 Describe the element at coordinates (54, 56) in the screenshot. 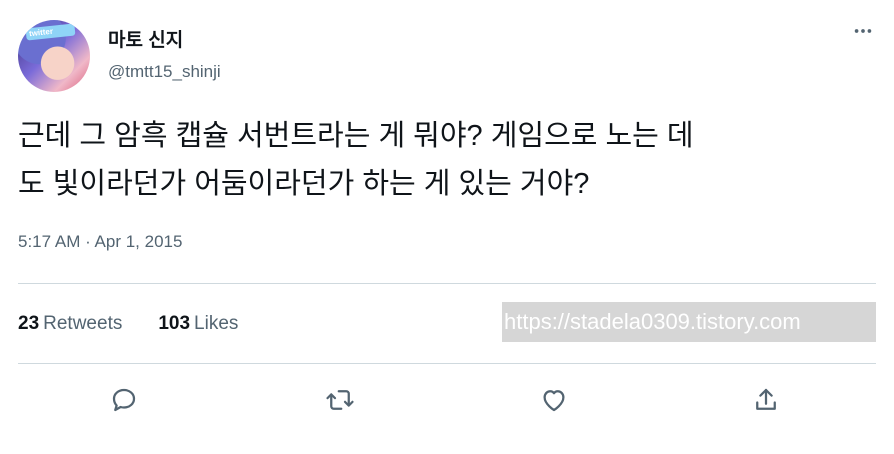

I see `avatar: twitter` at that location.